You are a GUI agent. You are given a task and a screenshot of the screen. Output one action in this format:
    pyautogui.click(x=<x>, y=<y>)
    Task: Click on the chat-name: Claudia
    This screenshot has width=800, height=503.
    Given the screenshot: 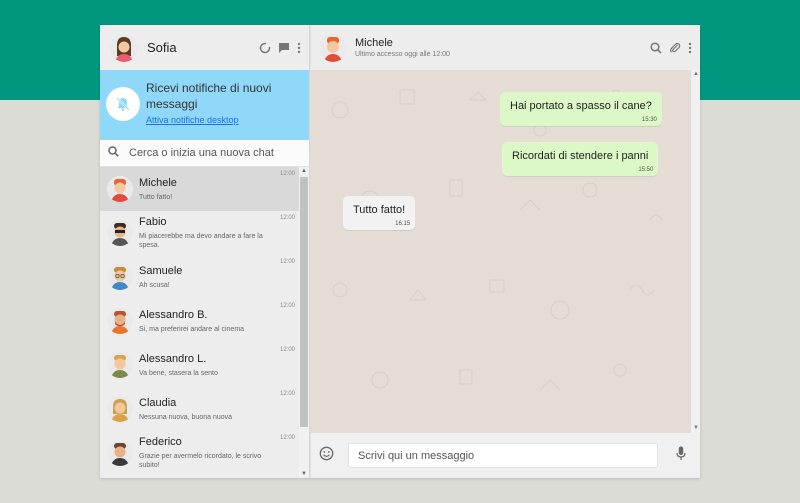 What is the action you would take?
    pyautogui.click(x=158, y=402)
    